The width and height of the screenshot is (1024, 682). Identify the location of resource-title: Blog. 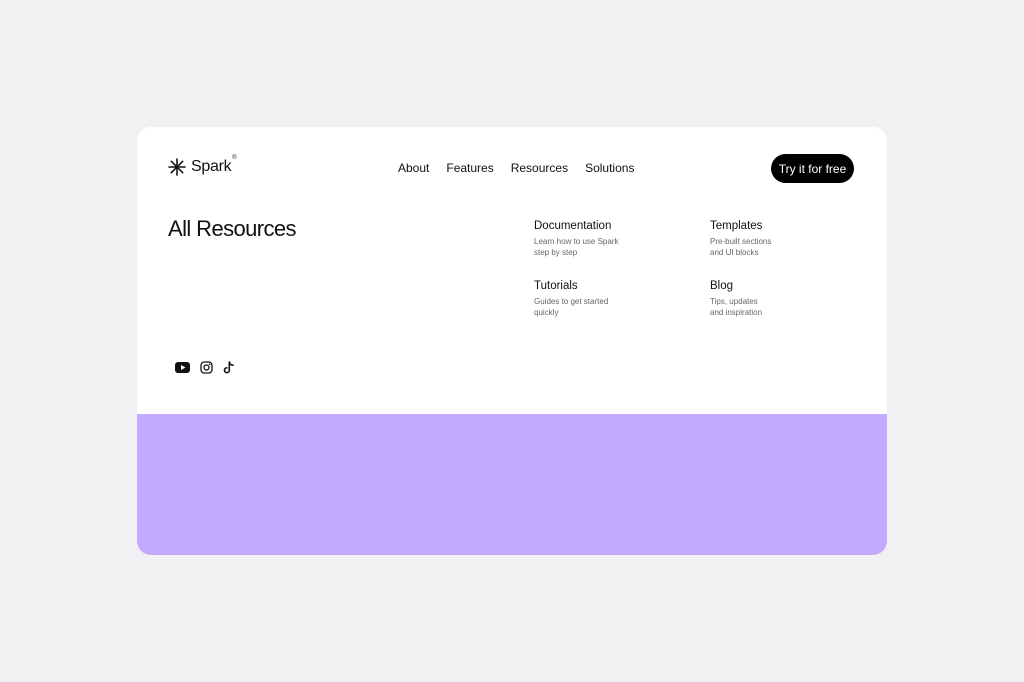
(722, 286).